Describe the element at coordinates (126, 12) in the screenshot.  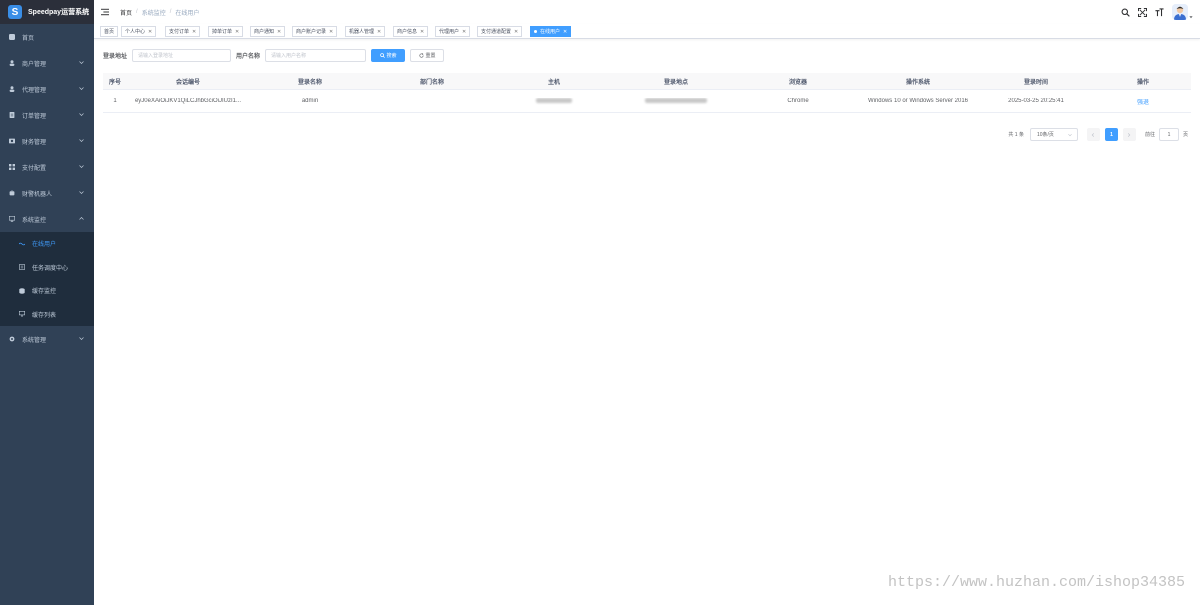
I see `breadcrumb-home: 首页` at that location.